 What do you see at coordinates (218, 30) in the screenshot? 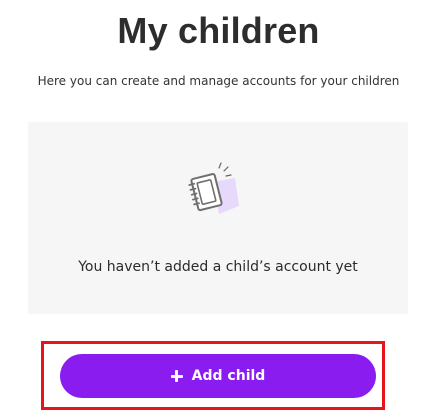
I see `page-title: My children` at bounding box center [218, 30].